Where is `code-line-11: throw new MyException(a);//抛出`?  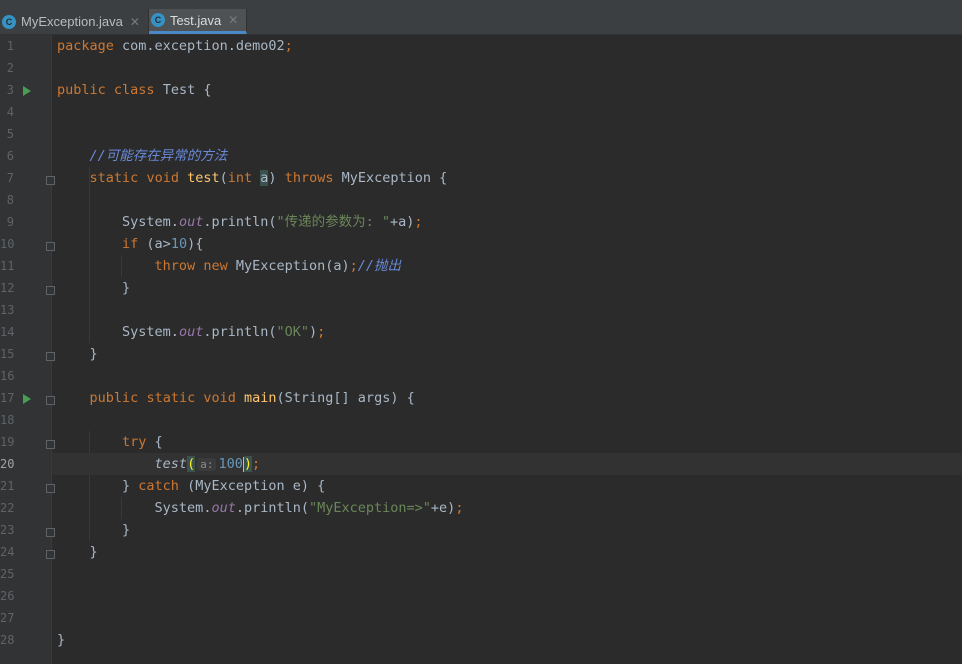 code-line-11: throw new MyException(a);//抛出 is located at coordinates (507, 266).